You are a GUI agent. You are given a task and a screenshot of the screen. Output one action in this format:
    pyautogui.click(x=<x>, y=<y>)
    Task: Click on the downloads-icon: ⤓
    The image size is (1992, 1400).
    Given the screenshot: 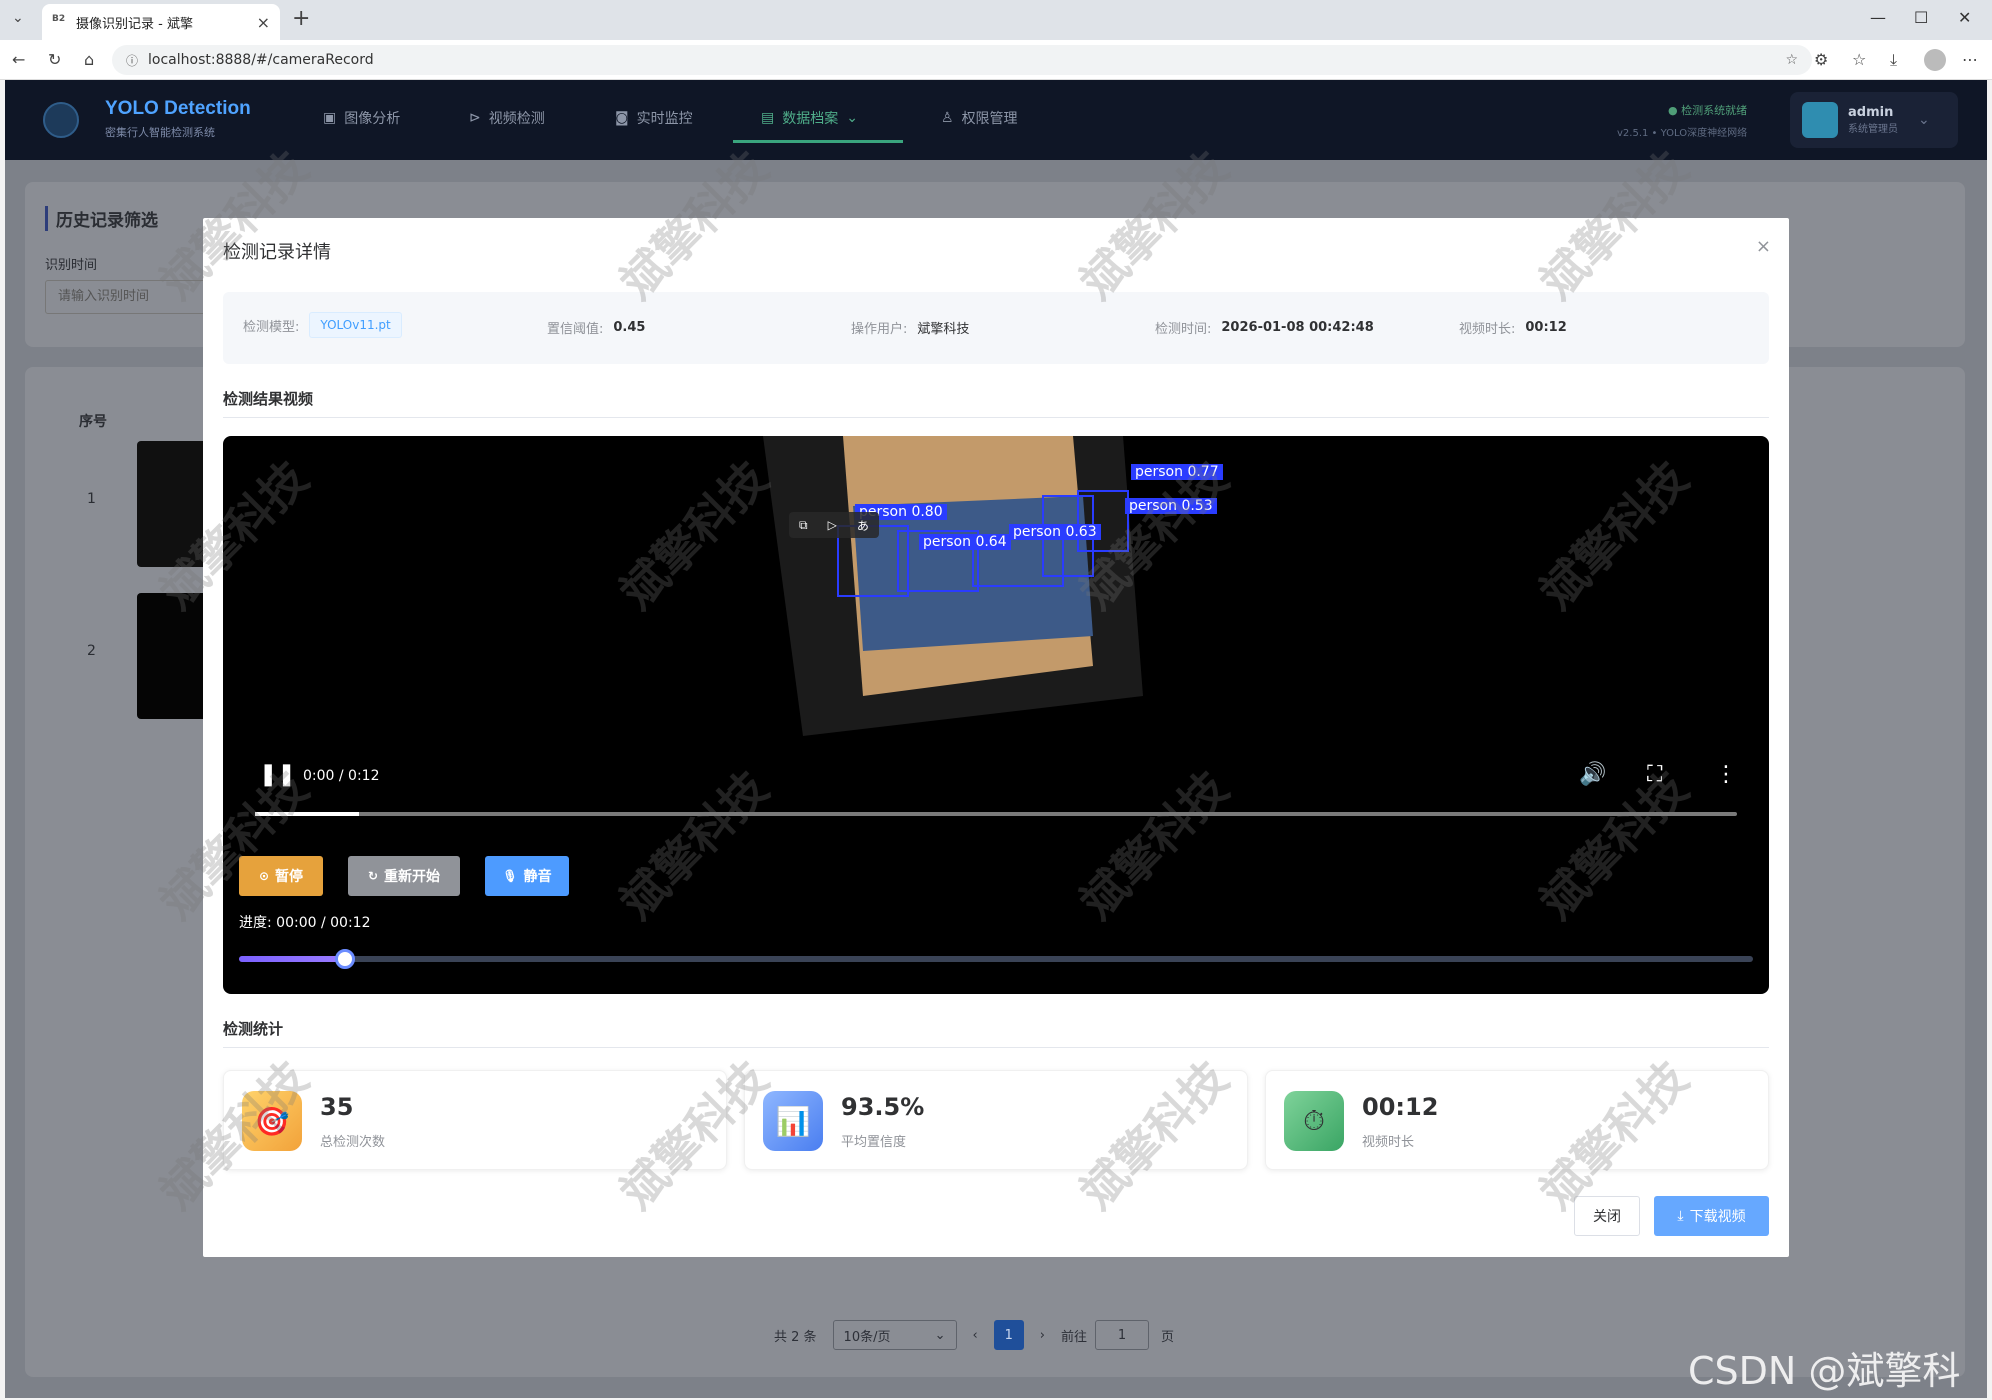 What is the action you would take?
    pyautogui.click(x=1893, y=60)
    